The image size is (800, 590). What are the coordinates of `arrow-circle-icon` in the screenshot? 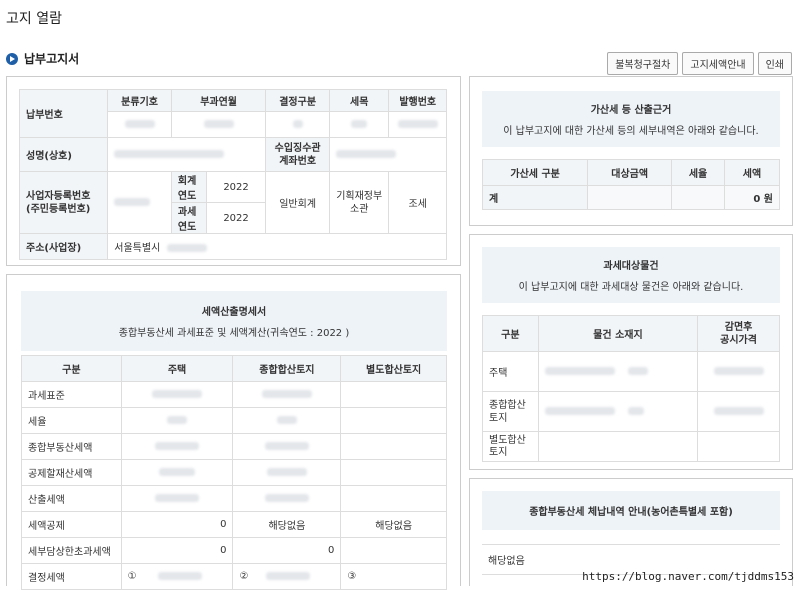 It's located at (12, 58).